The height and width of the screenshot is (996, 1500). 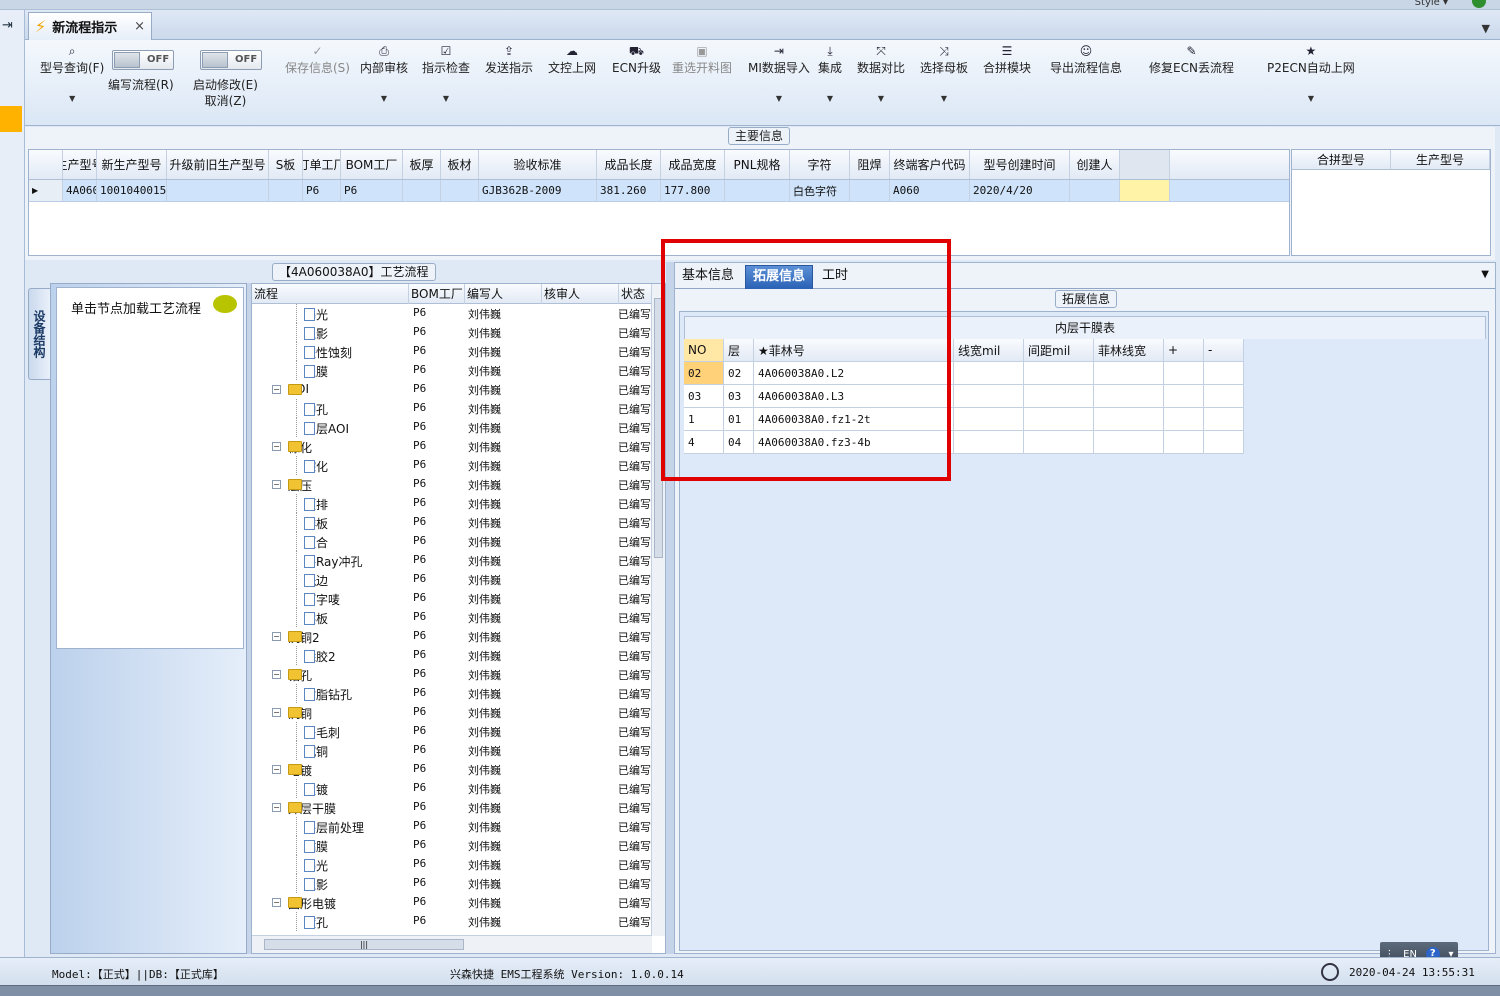 I want to click on tree-node-label: 贴膜, so click(x=316, y=846).